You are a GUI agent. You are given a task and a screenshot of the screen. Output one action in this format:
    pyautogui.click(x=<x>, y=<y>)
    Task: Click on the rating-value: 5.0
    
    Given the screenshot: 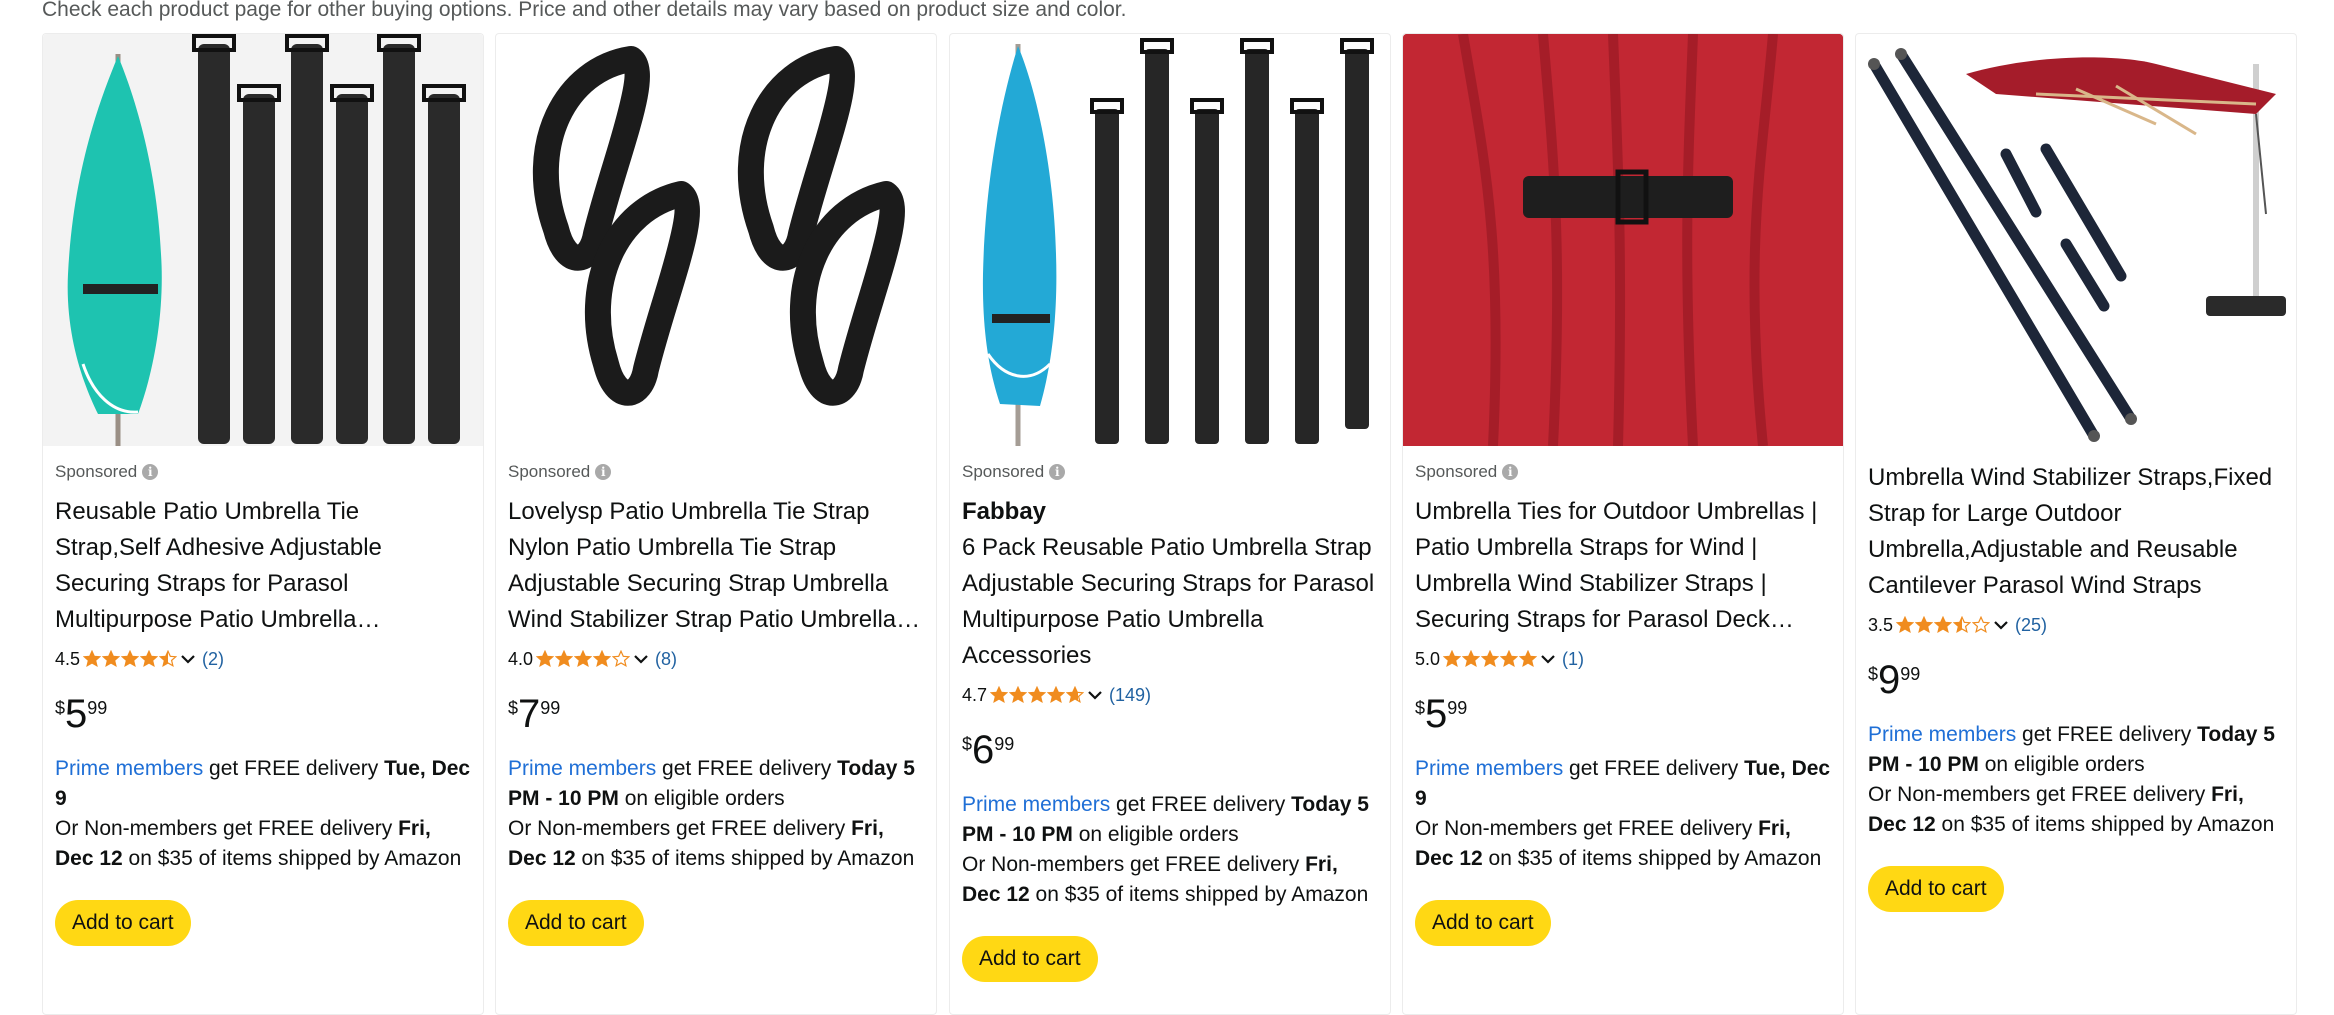 What is the action you would take?
    pyautogui.click(x=1428, y=658)
    